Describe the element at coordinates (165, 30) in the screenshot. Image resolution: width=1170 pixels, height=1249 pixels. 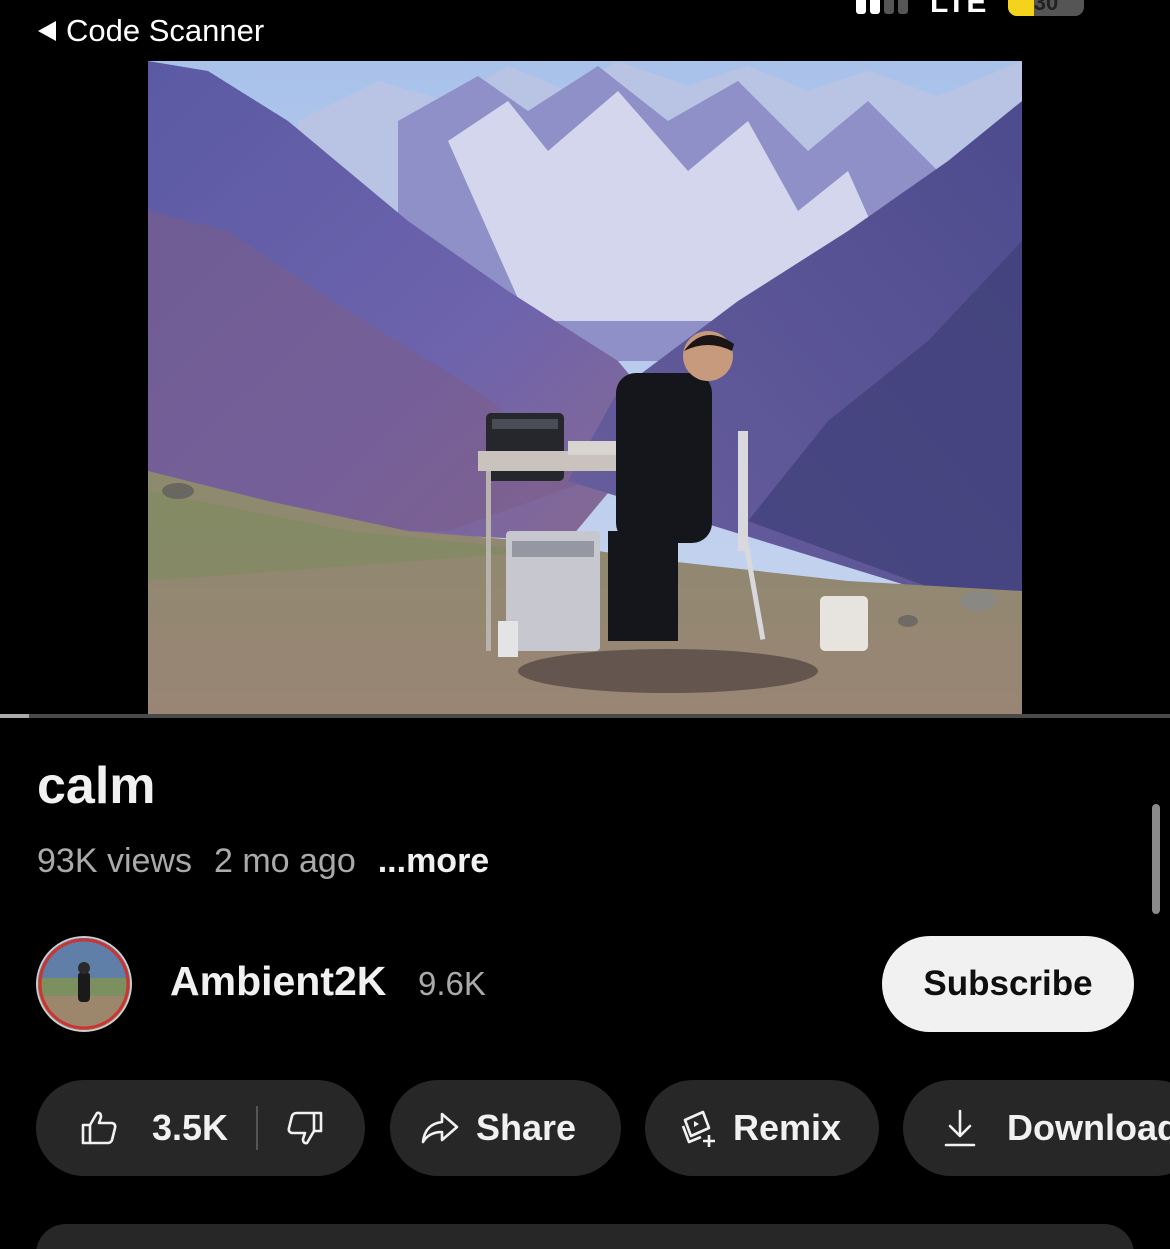
I see `back-link-label: Code Scanner` at that location.